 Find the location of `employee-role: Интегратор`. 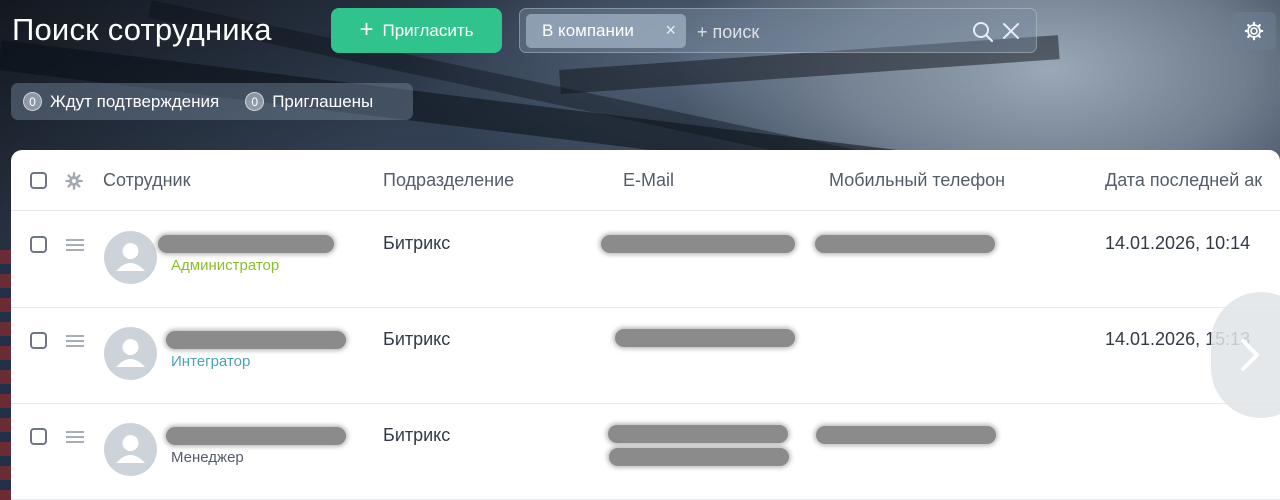

employee-role: Интегратор is located at coordinates (211, 361).